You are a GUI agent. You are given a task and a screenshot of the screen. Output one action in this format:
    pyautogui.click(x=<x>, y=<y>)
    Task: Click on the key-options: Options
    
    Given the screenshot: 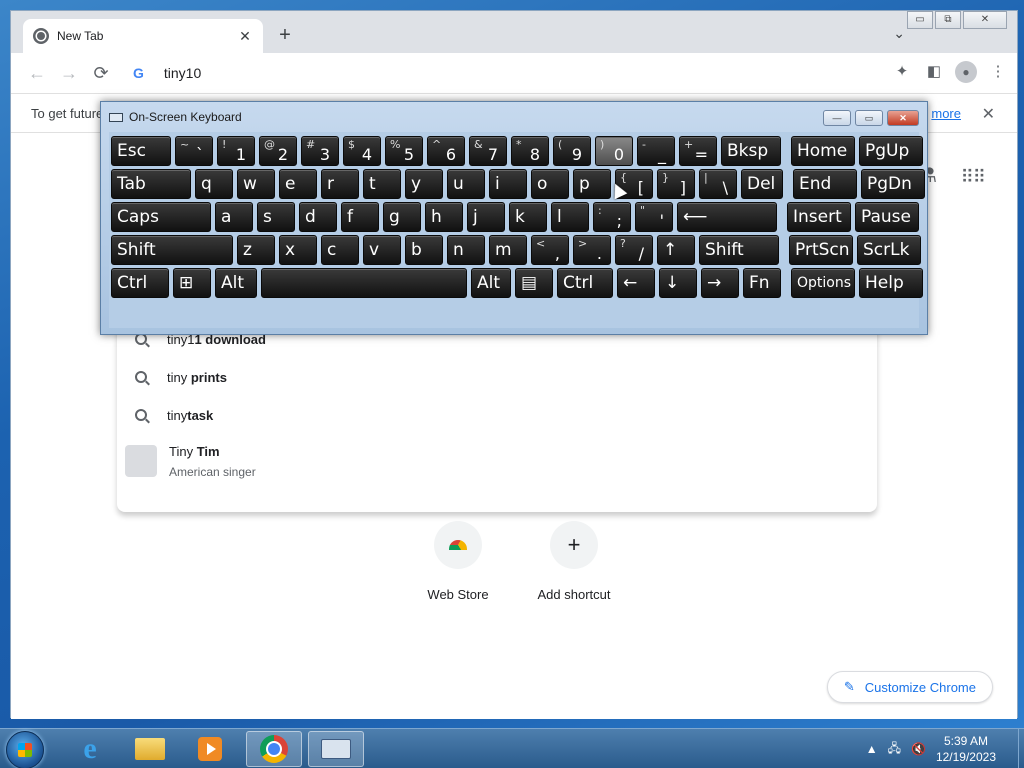 What is the action you would take?
    pyautogui.click(x=823, y=283)
    